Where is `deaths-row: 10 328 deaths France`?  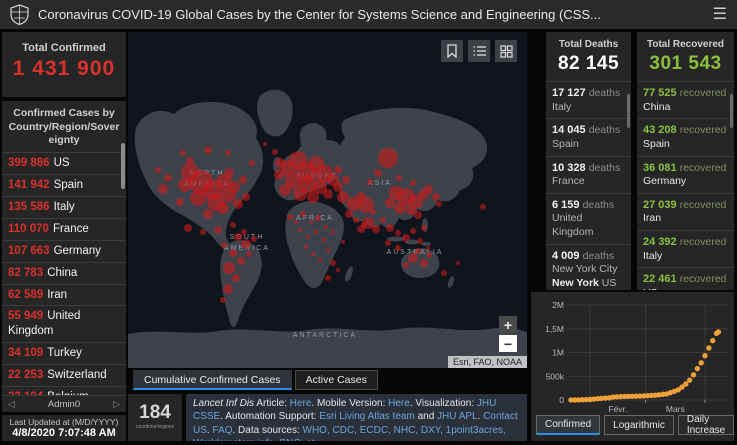 deaths-row: 10 328 deaths France is located at coordinates (588, 174).